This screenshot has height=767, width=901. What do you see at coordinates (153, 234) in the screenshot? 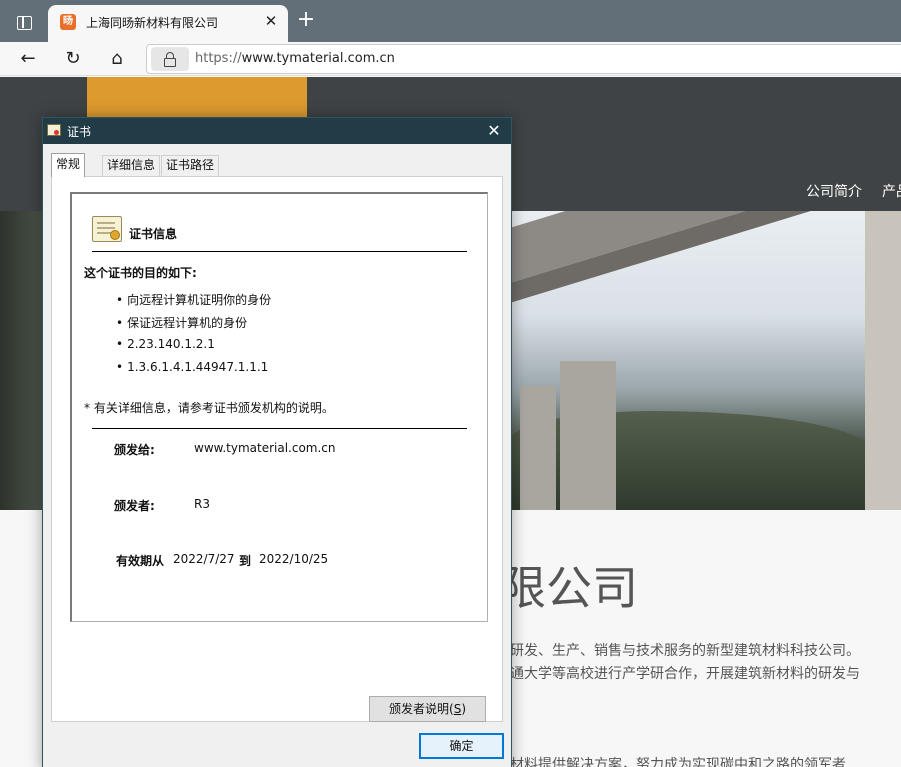
I see `cert-info-title: 证书信息` at bounding box center [153, 234].